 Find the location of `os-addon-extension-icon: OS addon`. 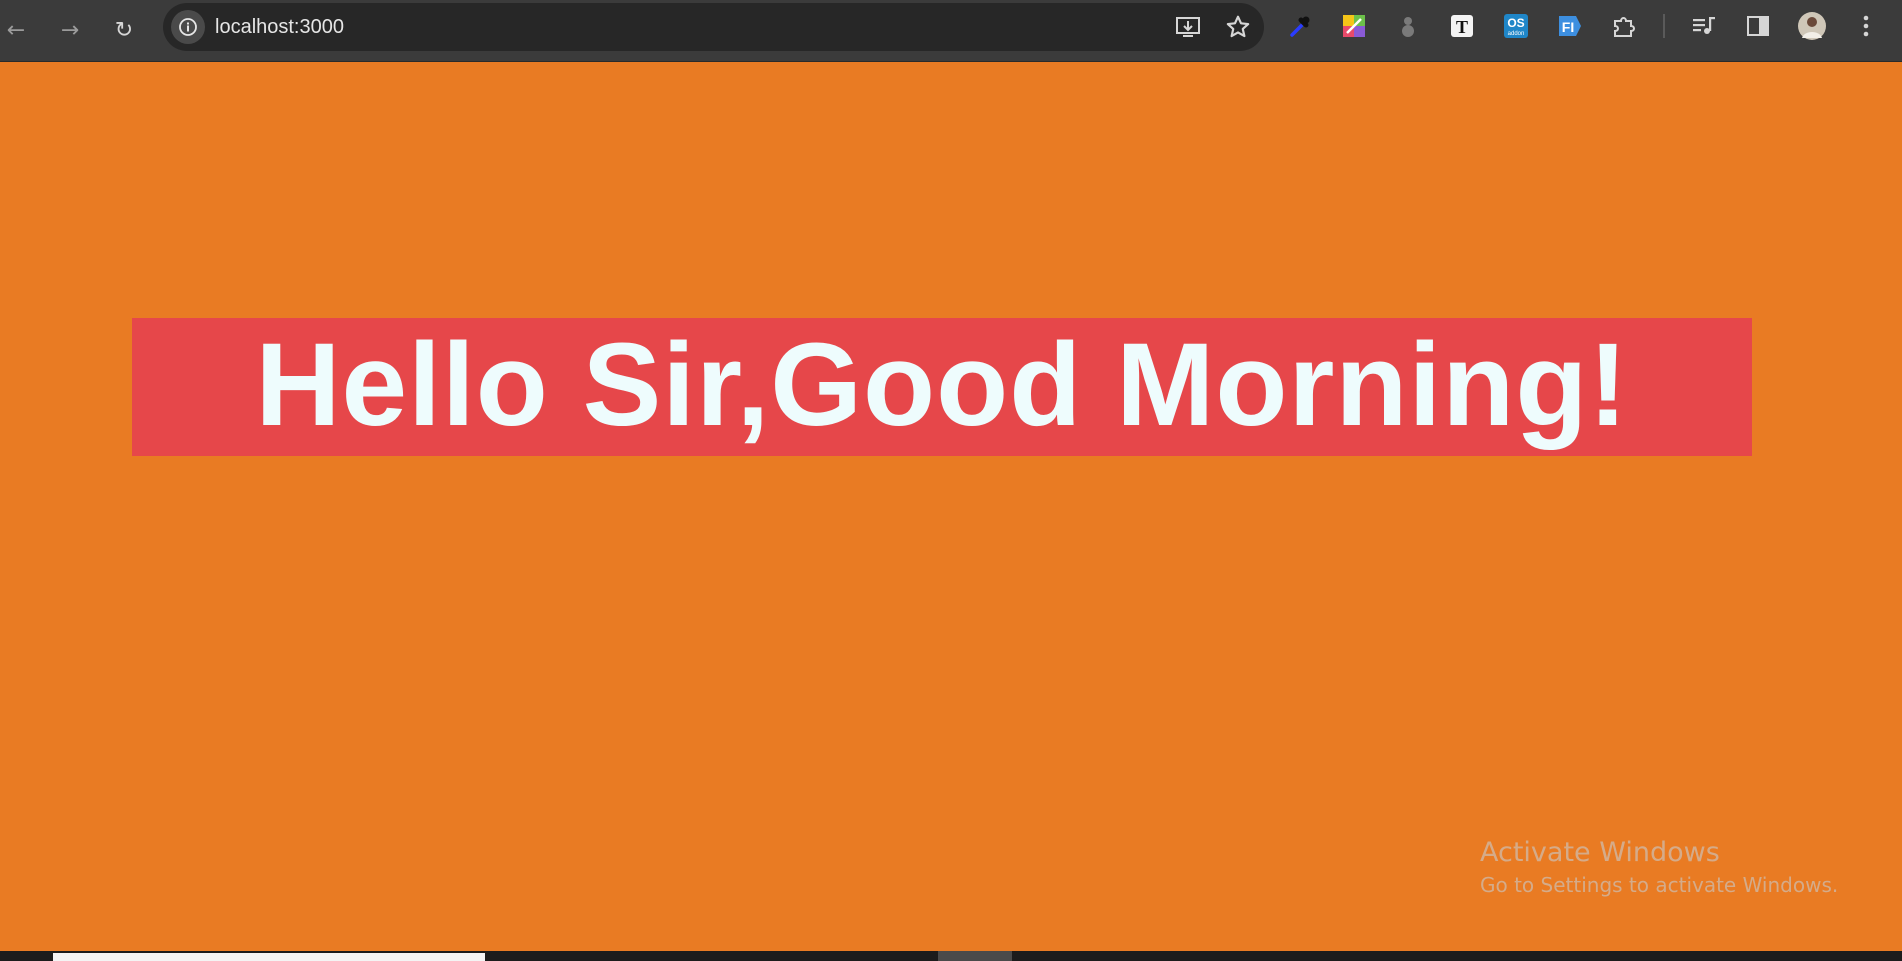

os-addon-extension-icon: OS addon is located at coordinates (1516, 26).